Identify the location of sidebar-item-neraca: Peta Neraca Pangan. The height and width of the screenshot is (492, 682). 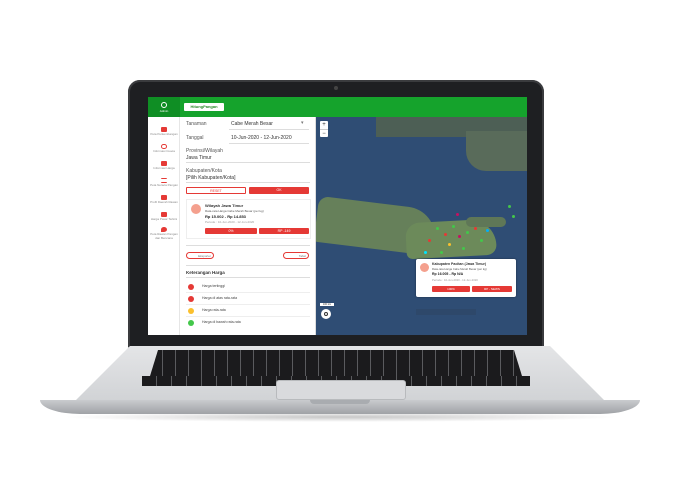
(164, 182).